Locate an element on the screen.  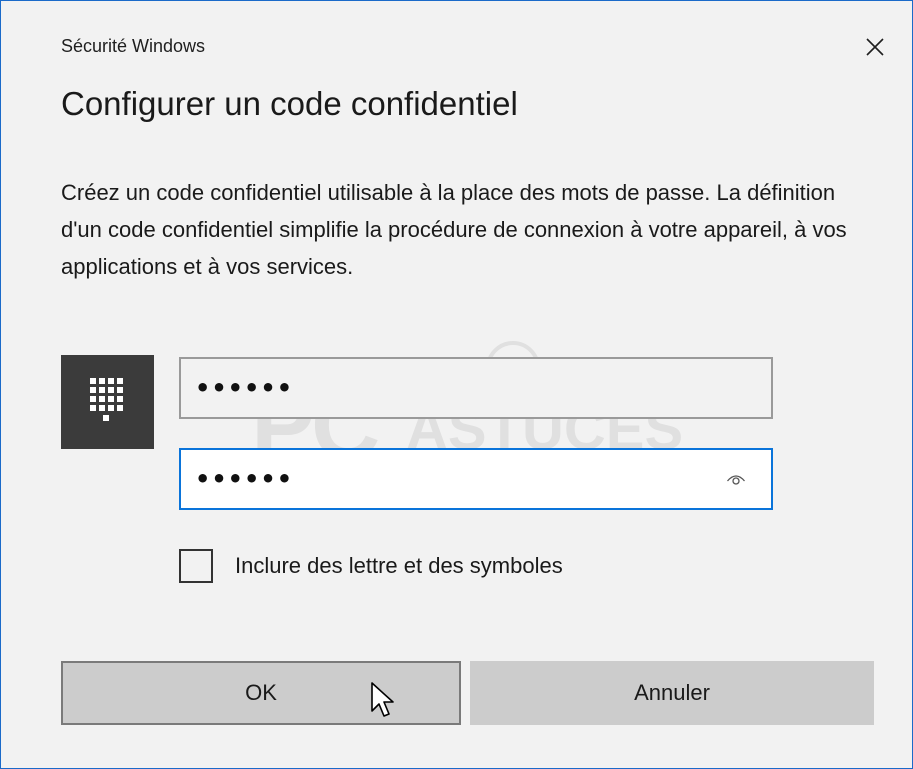
ok-button: OK is located at coordinates (261, 693).